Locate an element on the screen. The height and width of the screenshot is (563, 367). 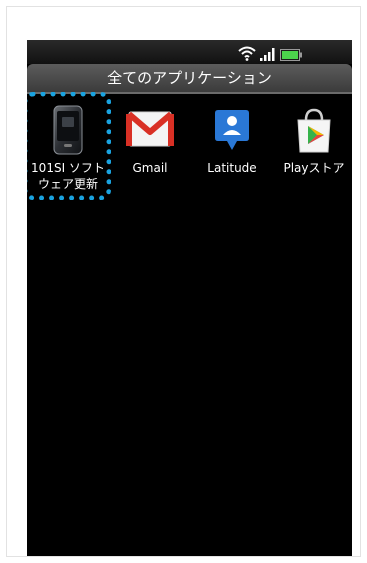
status-bar is located at coordinates (189, 52).